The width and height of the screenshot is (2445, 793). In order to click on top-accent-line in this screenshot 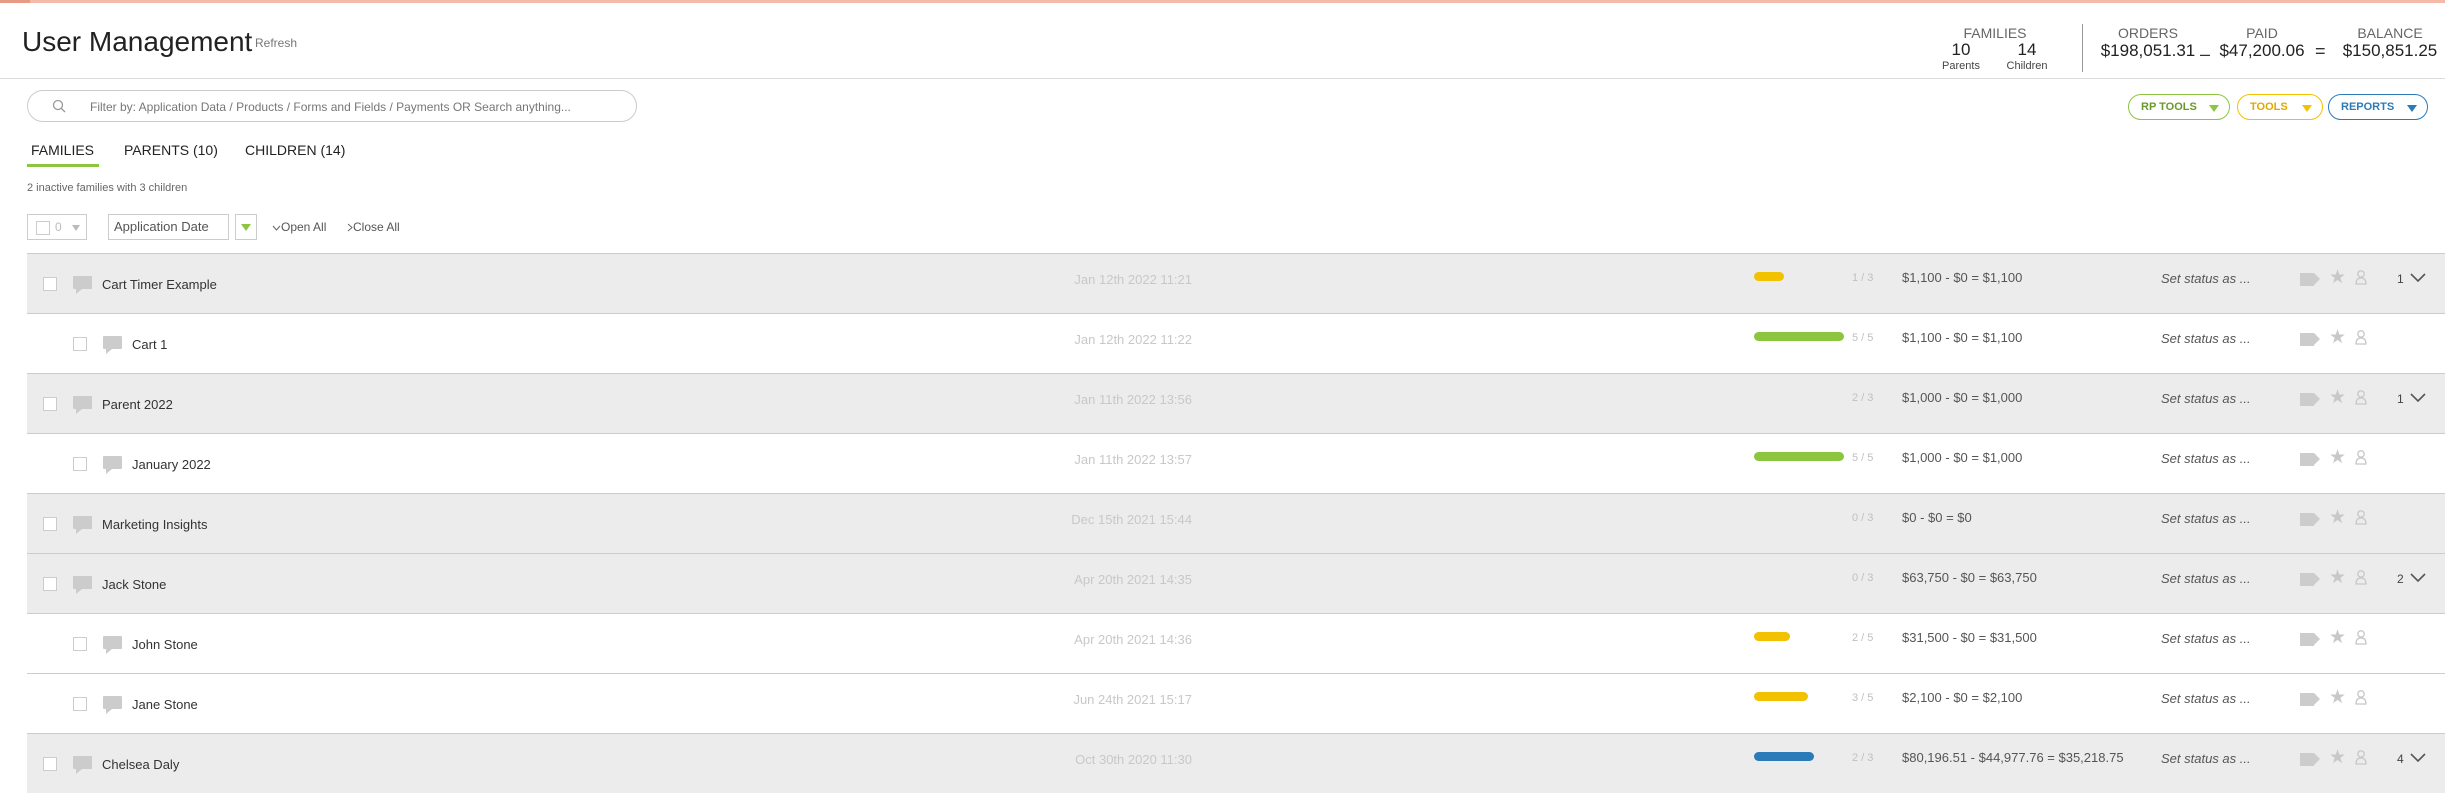, I will do `click(1222, 1)`.